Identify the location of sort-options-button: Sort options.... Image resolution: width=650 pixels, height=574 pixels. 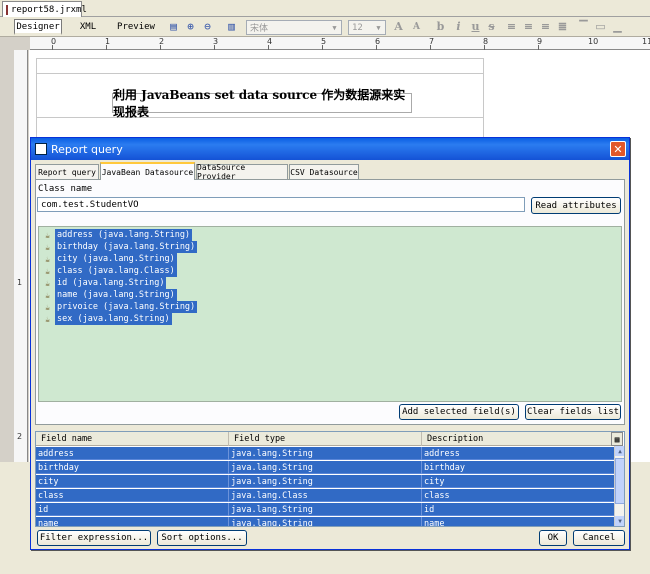
(202, 538).